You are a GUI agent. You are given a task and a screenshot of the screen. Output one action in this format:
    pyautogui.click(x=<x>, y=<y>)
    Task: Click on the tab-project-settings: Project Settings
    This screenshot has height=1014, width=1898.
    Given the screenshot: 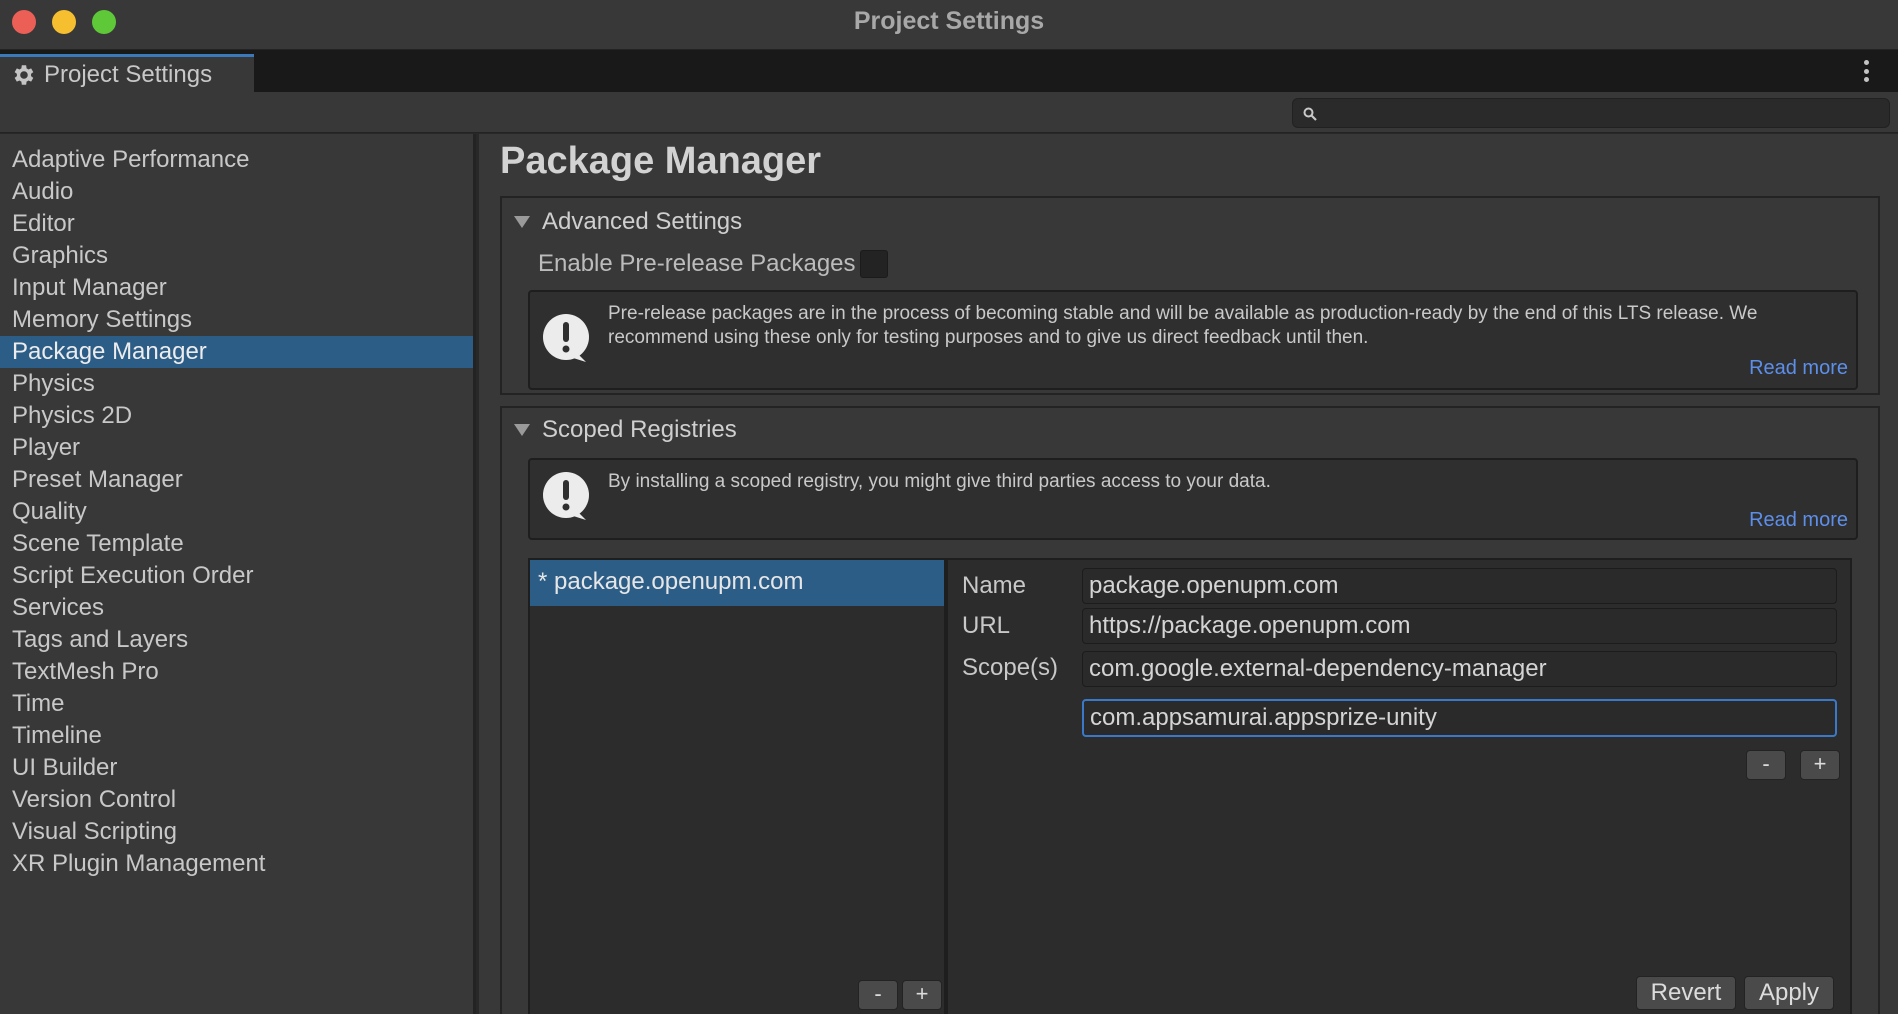 What is the action you would take?
    pyautogui.click(x=127, y=73)
    